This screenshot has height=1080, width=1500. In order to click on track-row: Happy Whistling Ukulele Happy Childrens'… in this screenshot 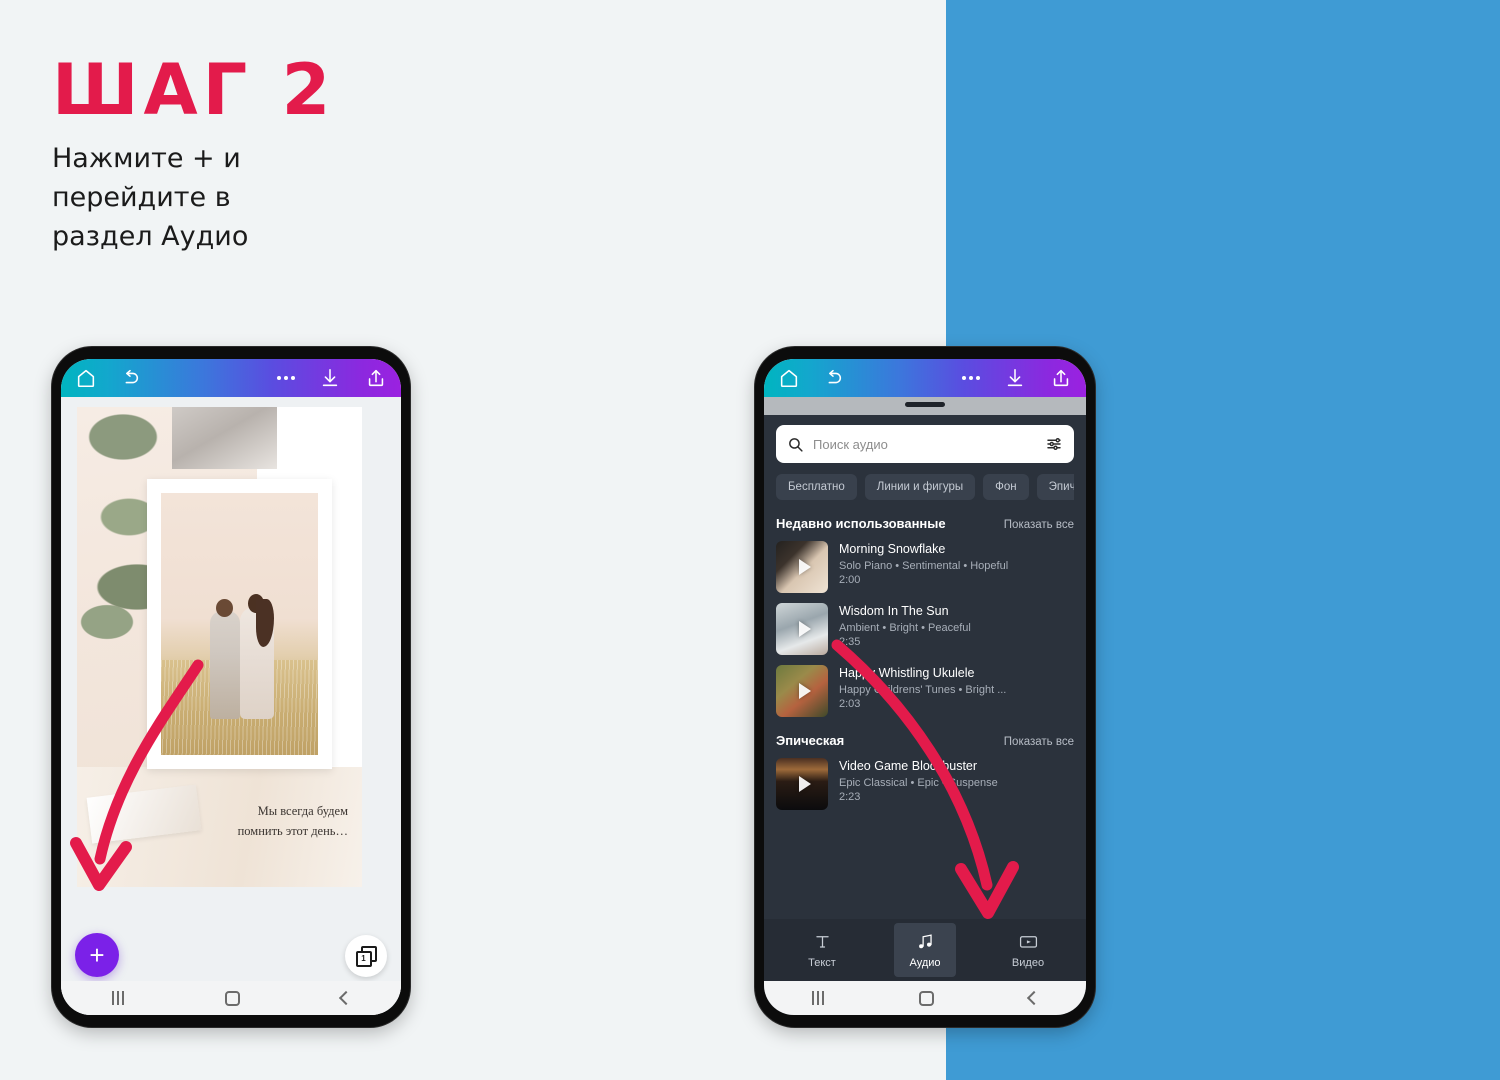, I will do `click(925, 691)`.